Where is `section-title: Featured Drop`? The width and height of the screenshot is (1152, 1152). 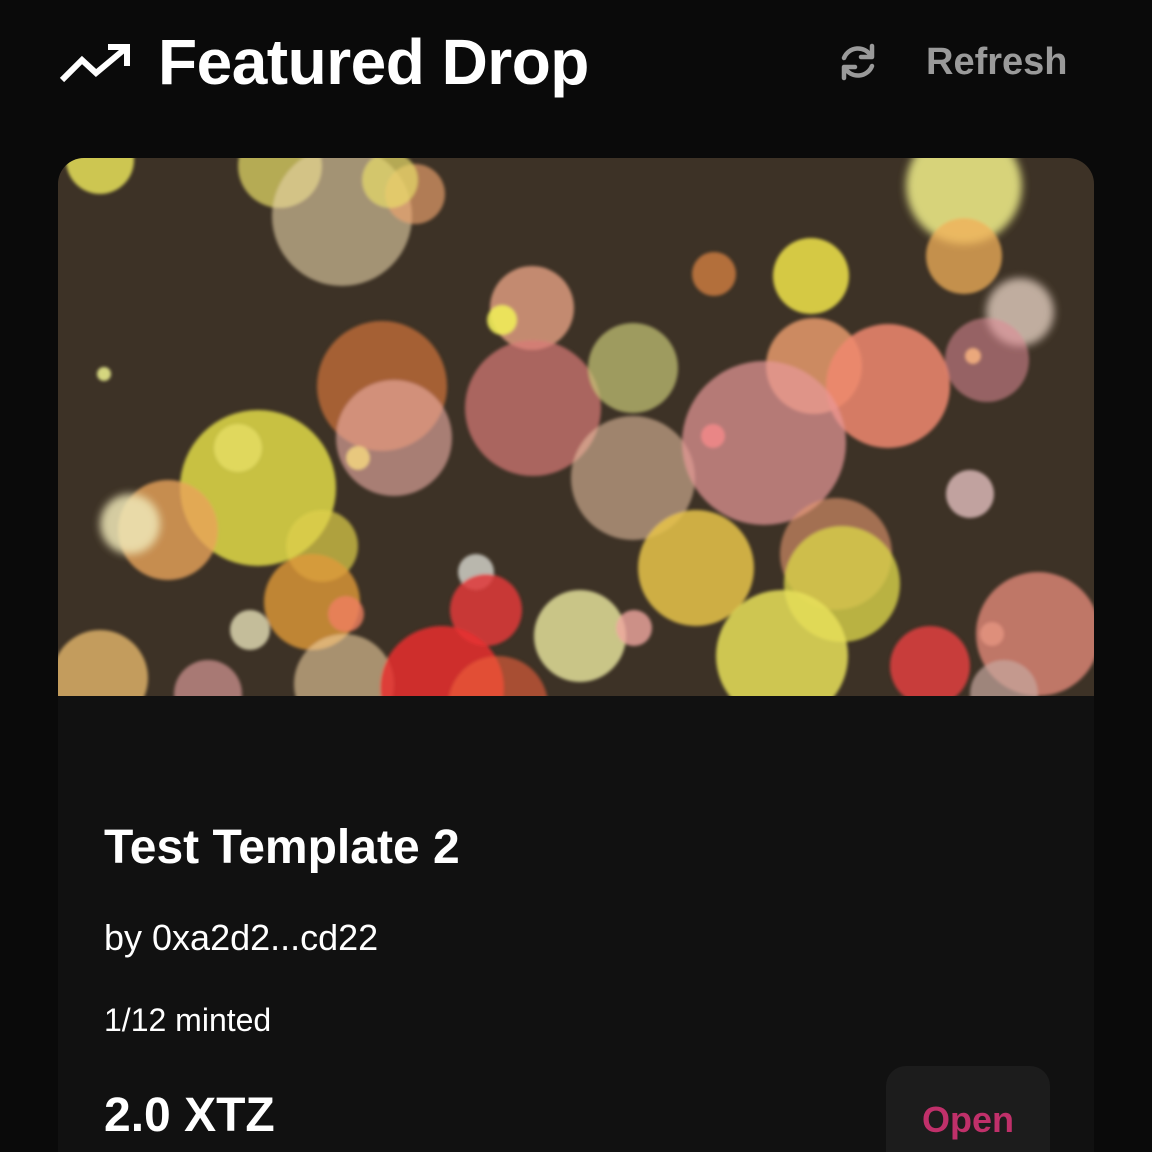 section-title: Featured Drop is located at coordinates (373, 62).